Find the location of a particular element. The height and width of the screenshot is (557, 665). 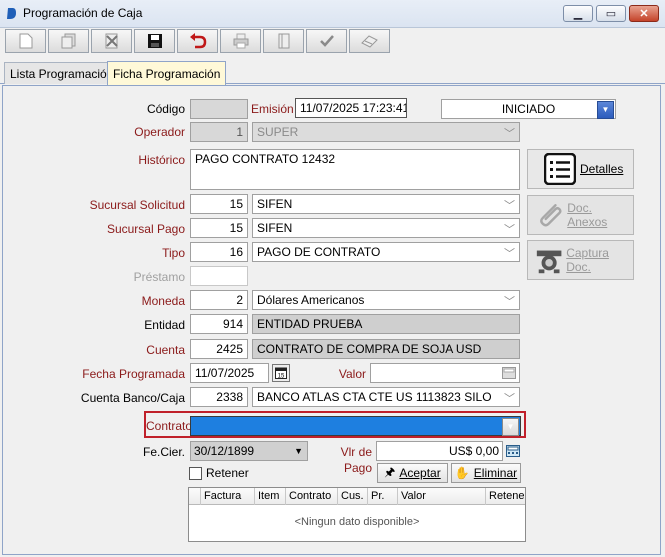

sucursal-pago-name: SIFEN is located at coordinates (275, 228).